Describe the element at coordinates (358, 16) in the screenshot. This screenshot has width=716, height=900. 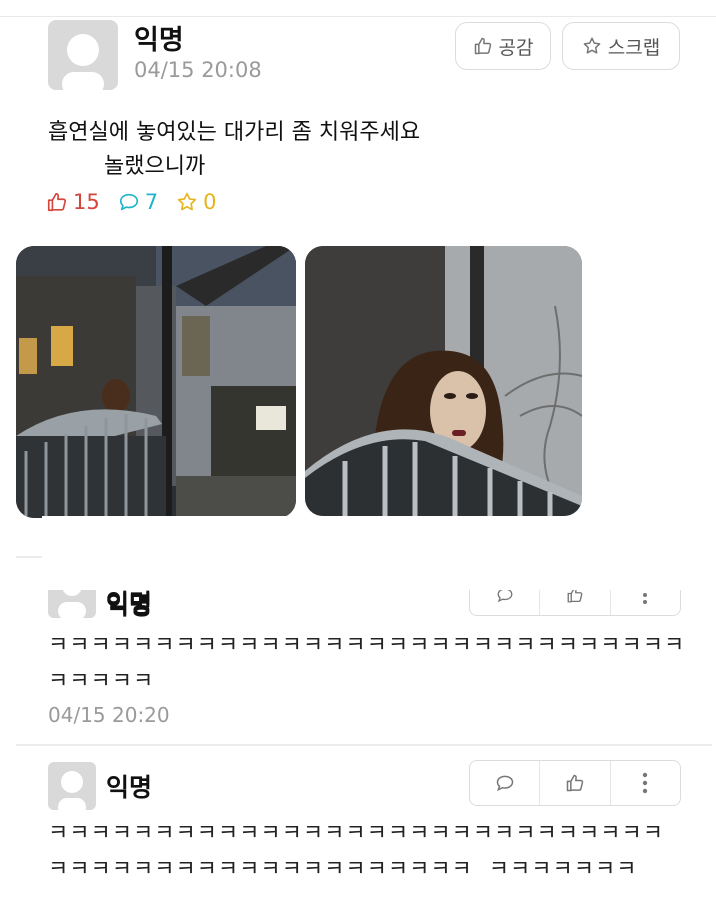
I see `top-divider` at that location.